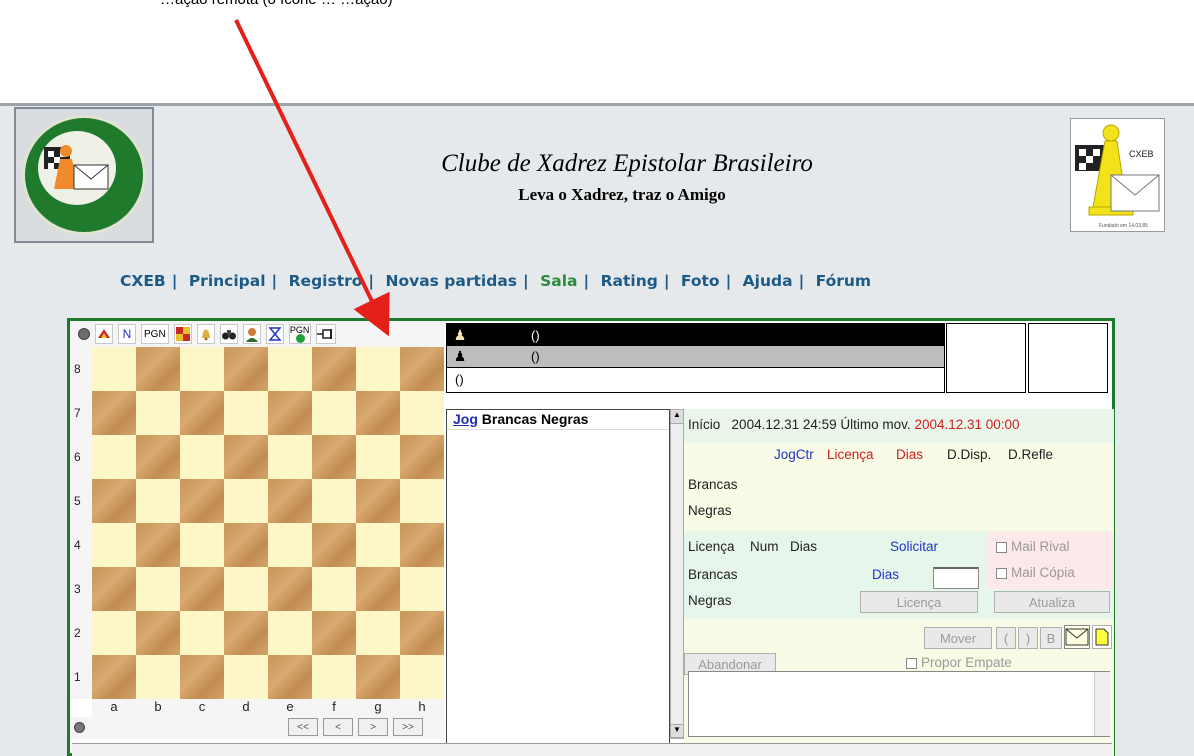  What do you see at coordinates (299, 334) in the screenshot?
I see `pgn-green-button: PGN` at bounding box center [299, 334].